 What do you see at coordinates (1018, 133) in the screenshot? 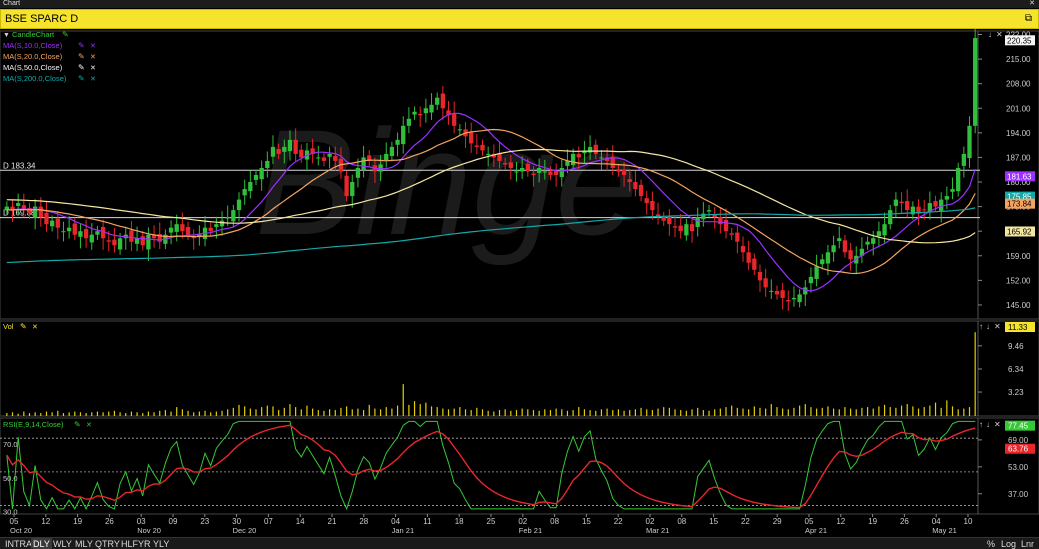
I see `price-tick-label: 194.00` at bounding box center [1018, 133].